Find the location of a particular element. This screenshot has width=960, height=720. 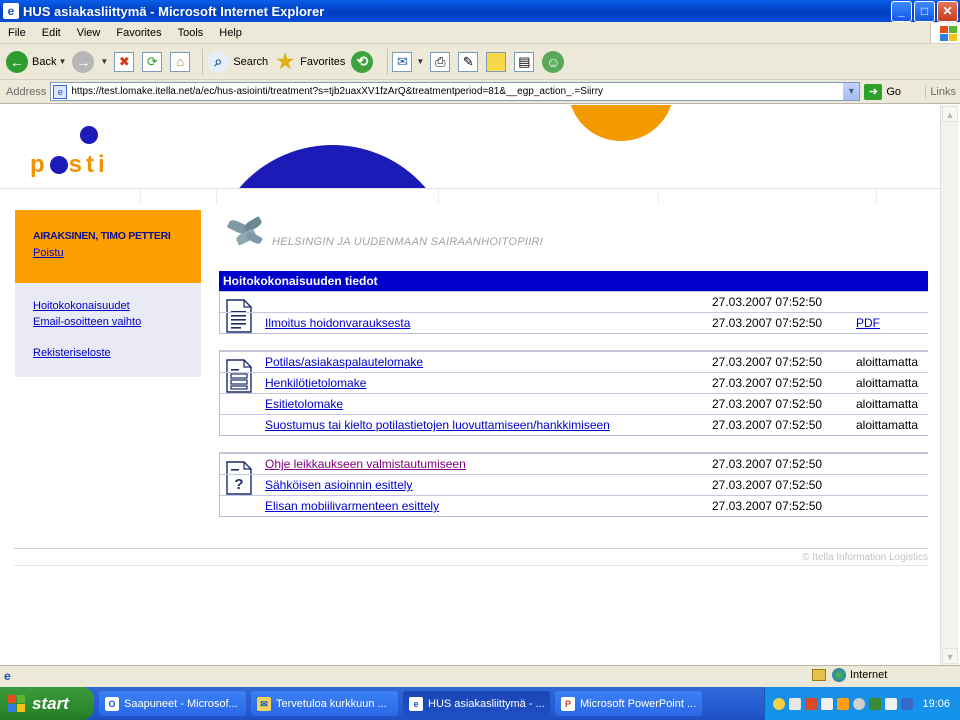

windows-flag-icon is located at coordinates (945, 32).